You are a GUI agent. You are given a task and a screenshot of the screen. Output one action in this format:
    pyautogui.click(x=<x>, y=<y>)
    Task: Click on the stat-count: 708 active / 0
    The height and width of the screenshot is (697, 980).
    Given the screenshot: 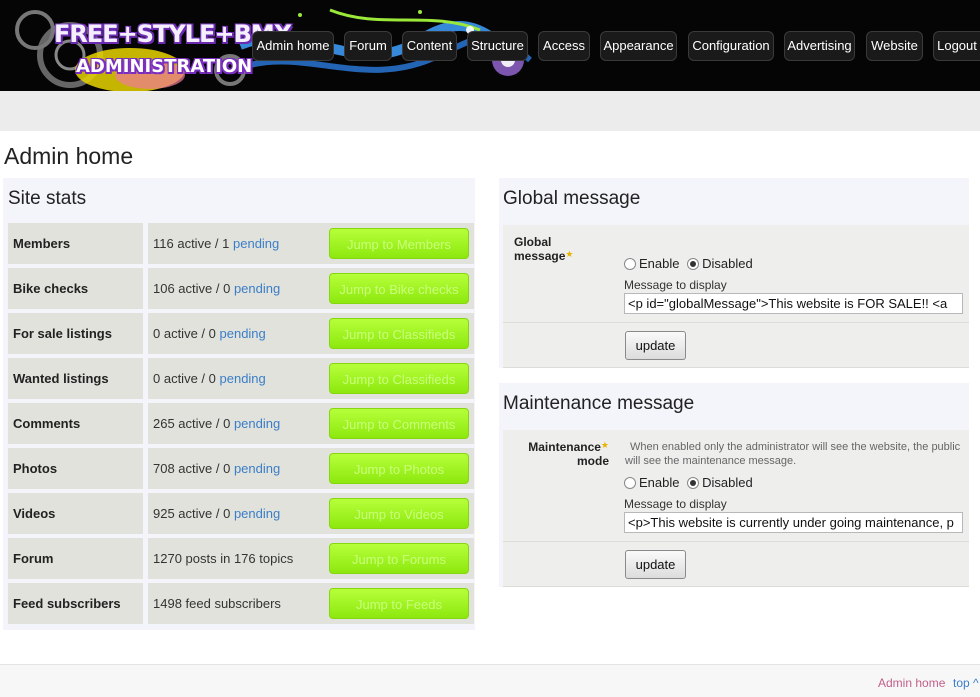 What is the action you would take?
    pyautogui.click(x=192, y=468)
    